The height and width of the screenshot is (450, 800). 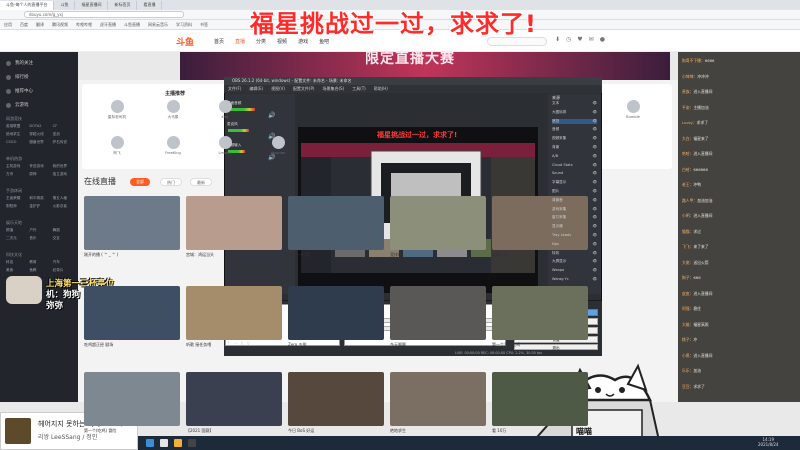 I want to click on sidebar-category-link: 科技, so click(x=17, y=262).